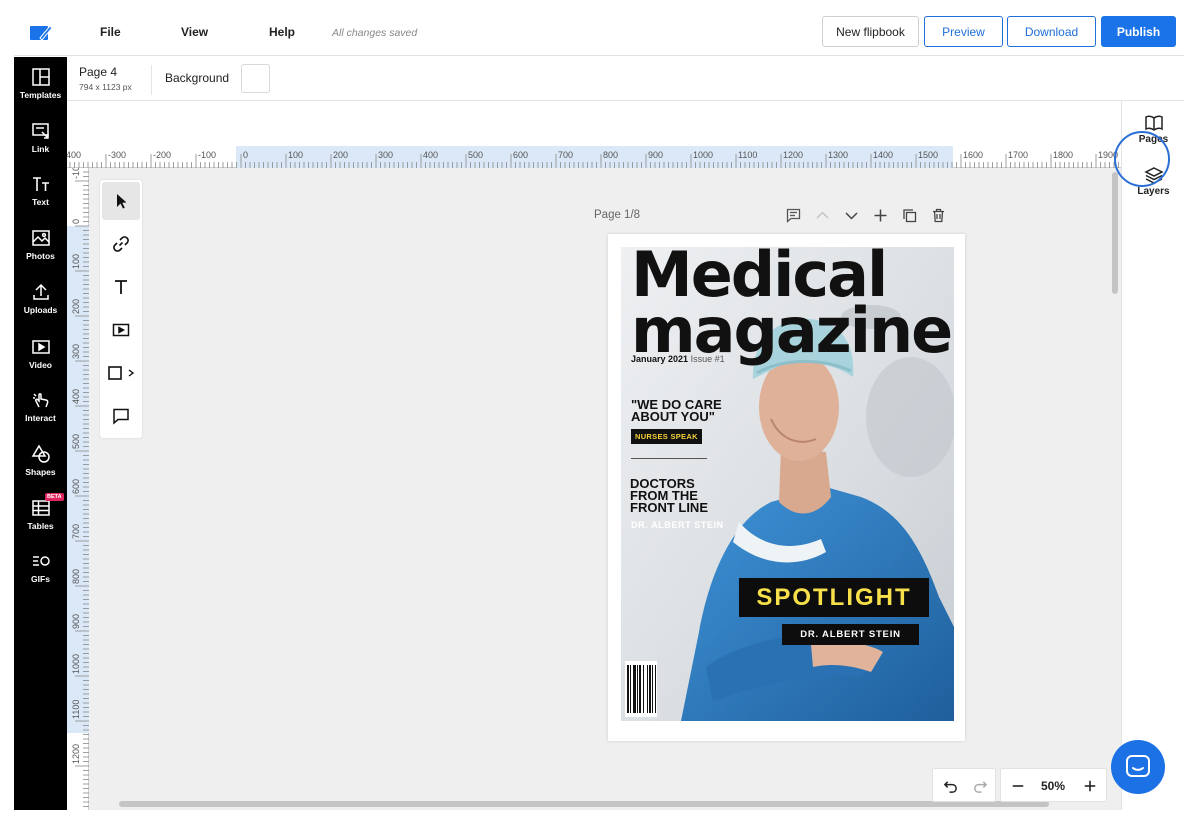  I want to click on cover-date: January 2021 Issue #1, so click(678, 359).